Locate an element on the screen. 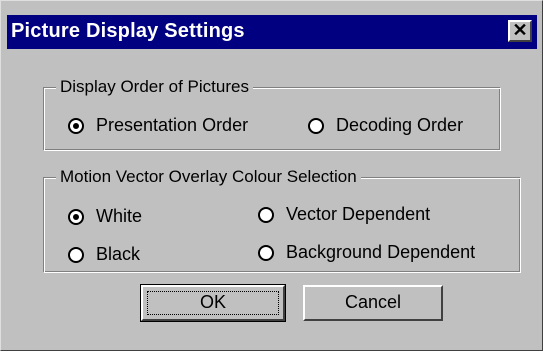 Image resolution: width=545 pixels, height=353 pixels. radio-vector-dependent: Vector Dependent is located at coordinates (344, 214).